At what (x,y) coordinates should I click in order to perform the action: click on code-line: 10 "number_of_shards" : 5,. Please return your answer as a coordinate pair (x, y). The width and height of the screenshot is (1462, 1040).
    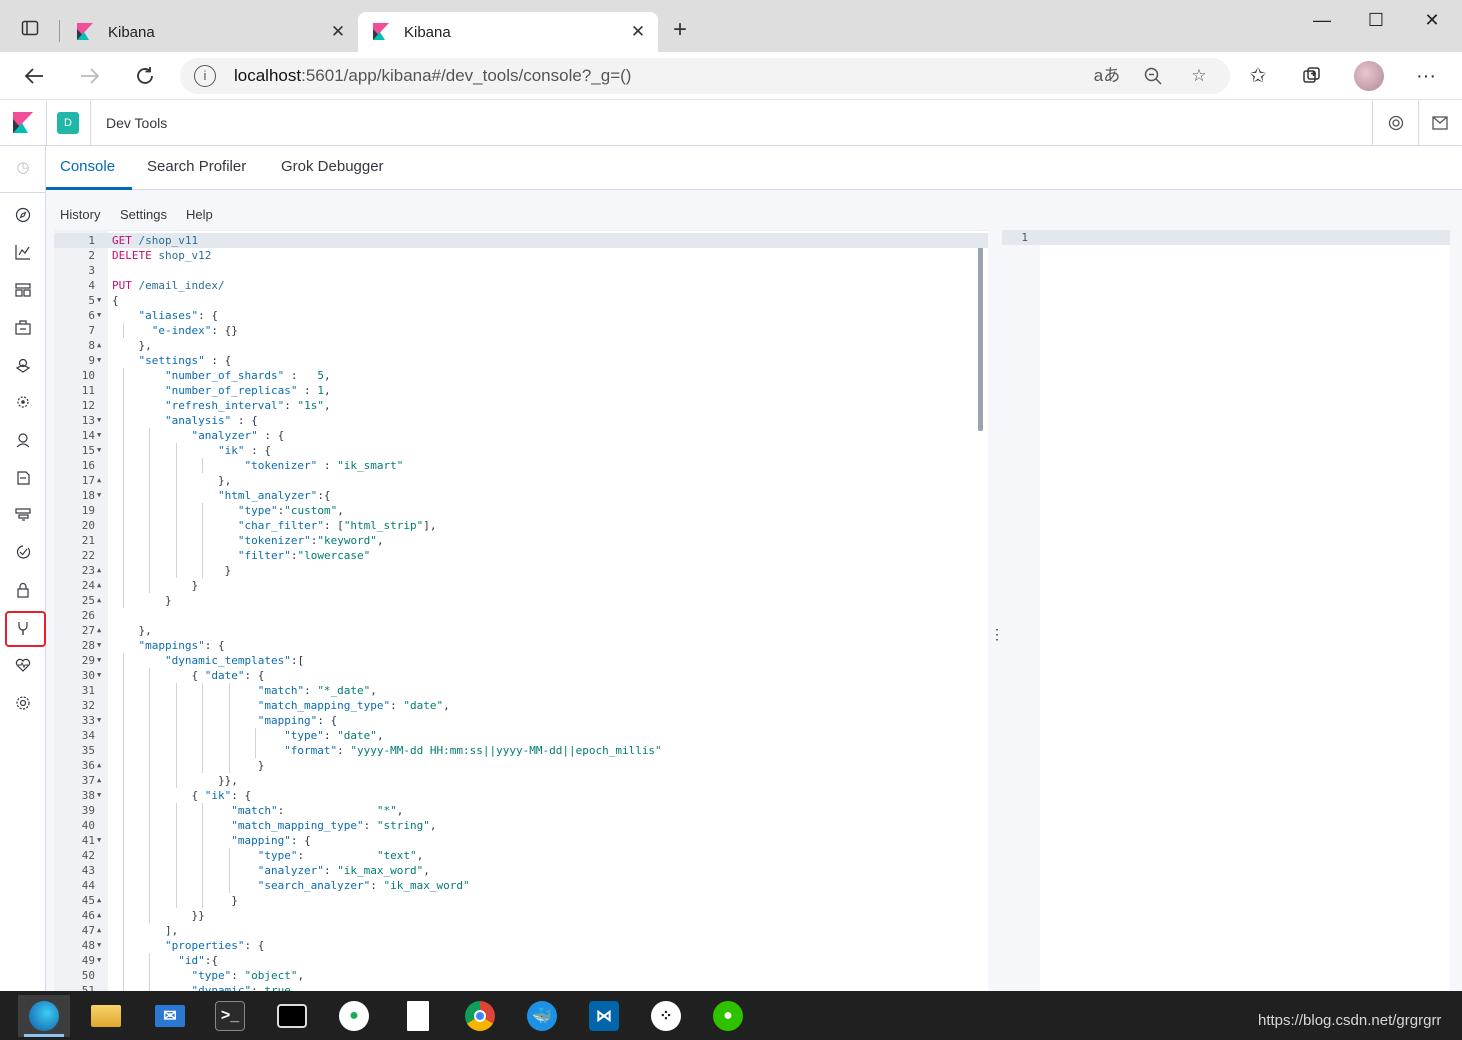
    Looking at the image, I should click on (521, 375).